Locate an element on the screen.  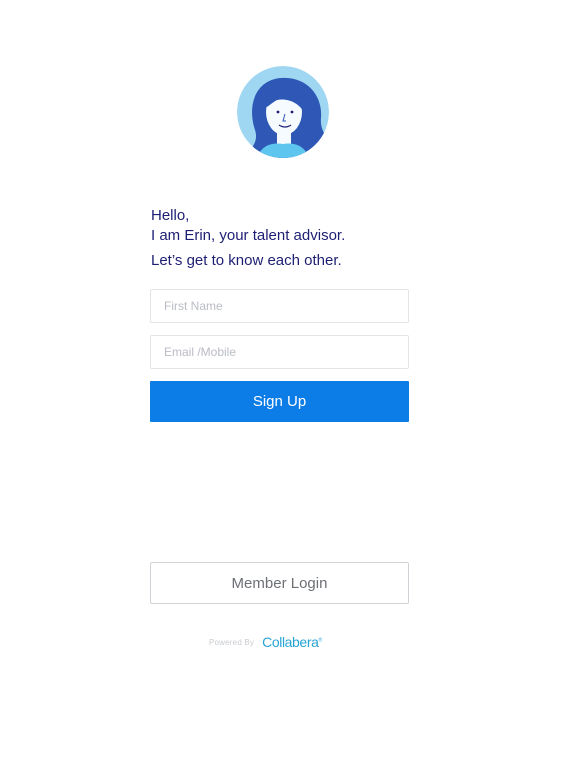
greeting-intro: I am Erin, your talent advisor. is located at coordinates (248, 235).